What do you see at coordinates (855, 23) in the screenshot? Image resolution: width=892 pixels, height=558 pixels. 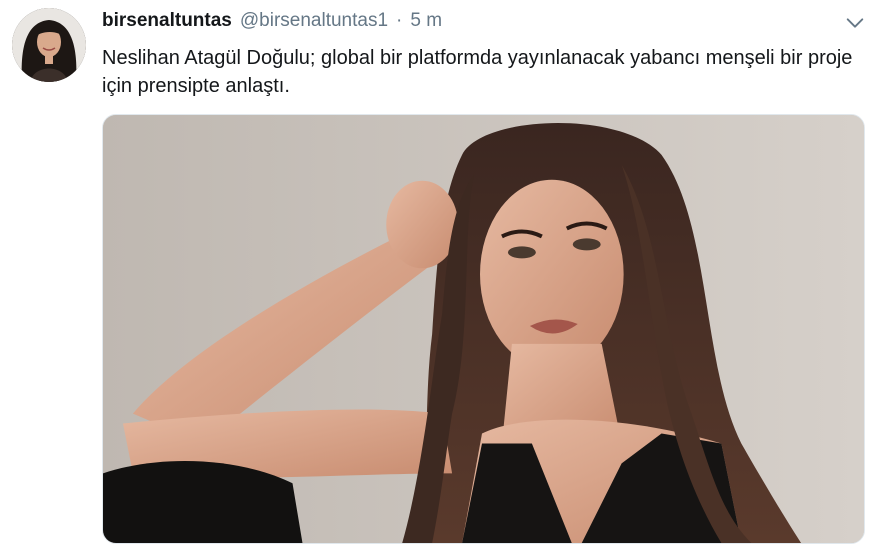 I see `chevron-down-icon` at bounding box center [855, 23].